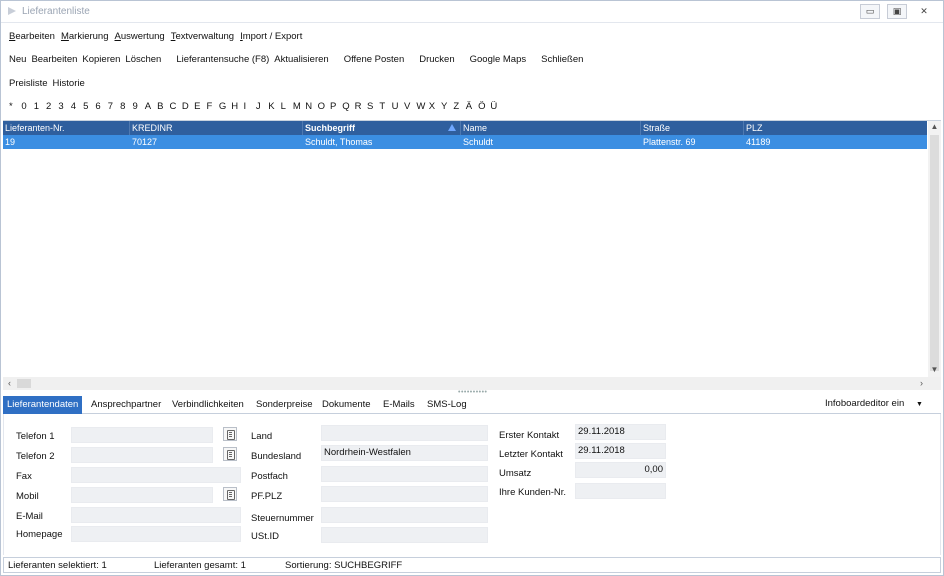 The width and height of the screenshot is (944, 576). What do you see at coordinates (620, 470) in the screenshot?
I see `umsatz-field: 0,00` at bounding box center [620, 470].